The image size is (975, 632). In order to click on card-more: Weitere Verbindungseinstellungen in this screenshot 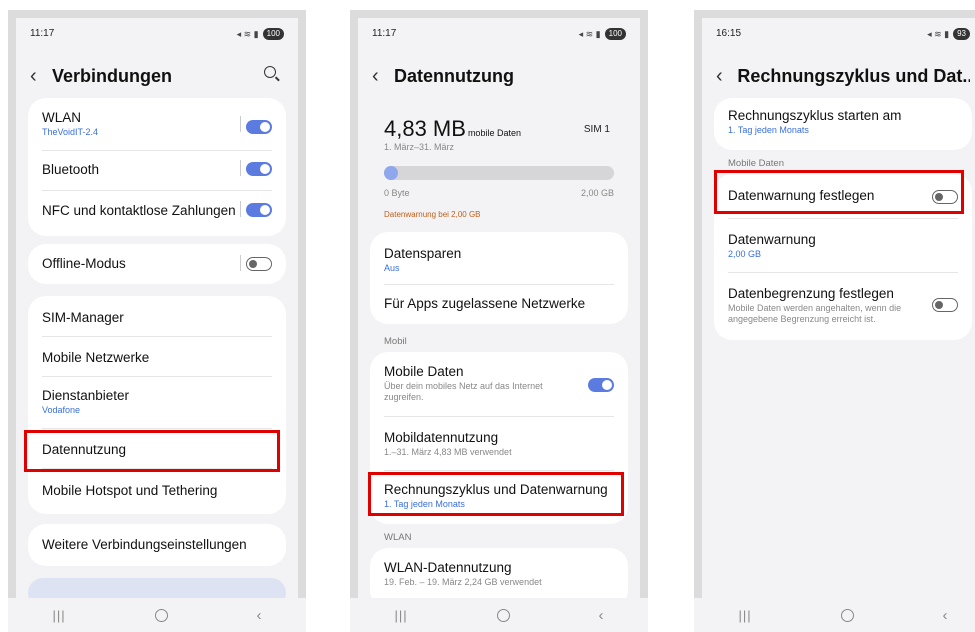, I will do `click(157, 545)`.